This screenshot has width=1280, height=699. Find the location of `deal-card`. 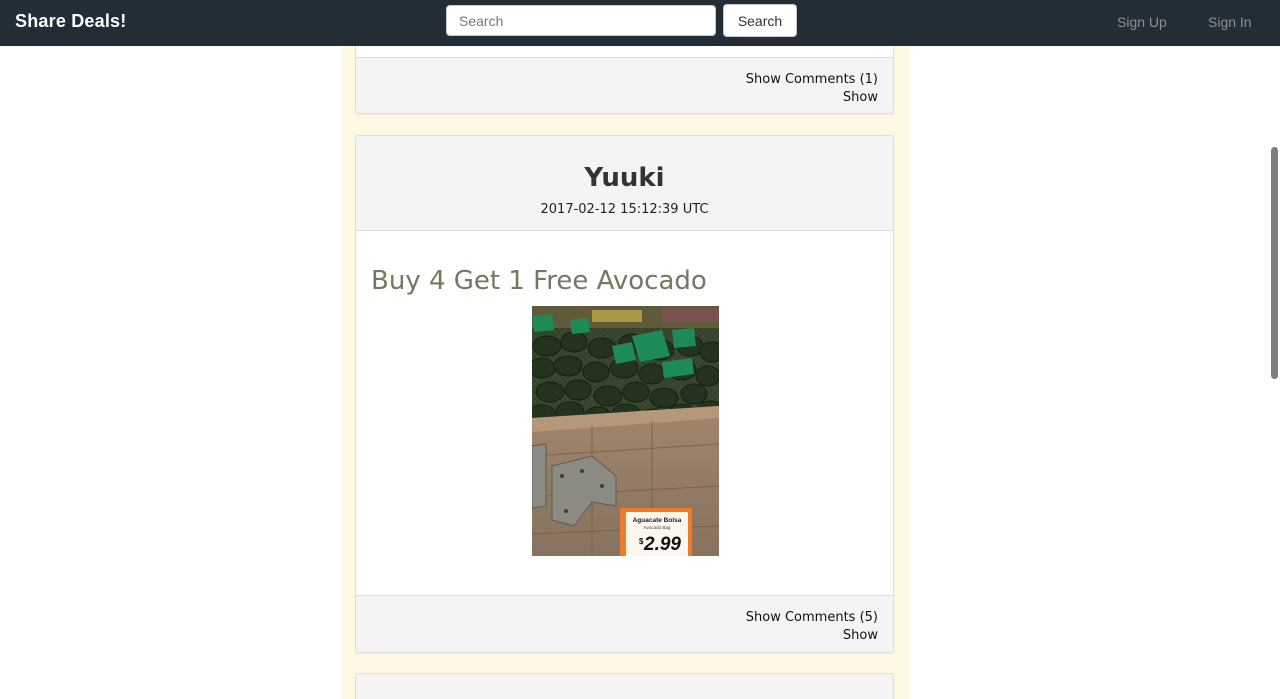

deal-card is located at coordinates (624, 686).